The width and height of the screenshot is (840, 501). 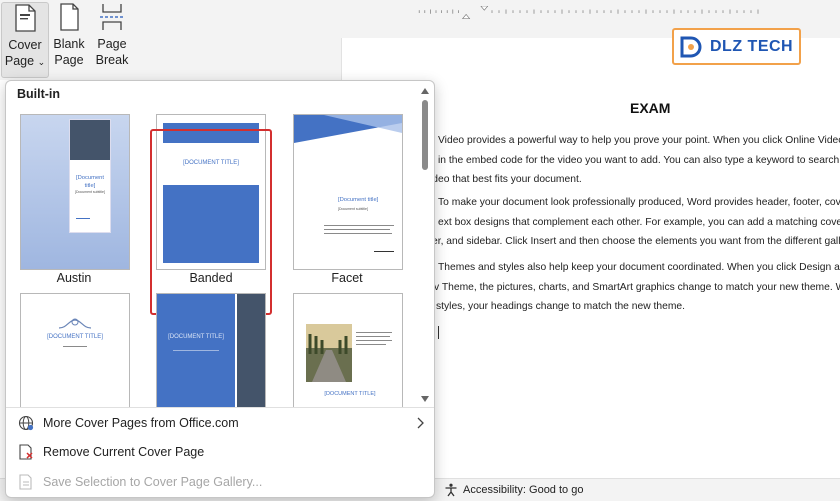 I want to click on remove-cover-icon, so click(x=26, y=452).